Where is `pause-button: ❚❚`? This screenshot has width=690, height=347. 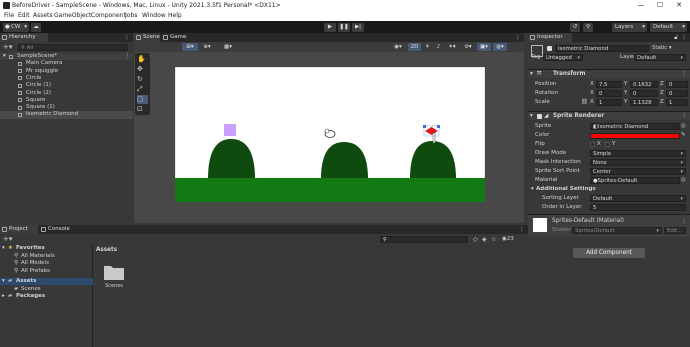
pause-button: ❚❚ is located at coordinates (344, 27).